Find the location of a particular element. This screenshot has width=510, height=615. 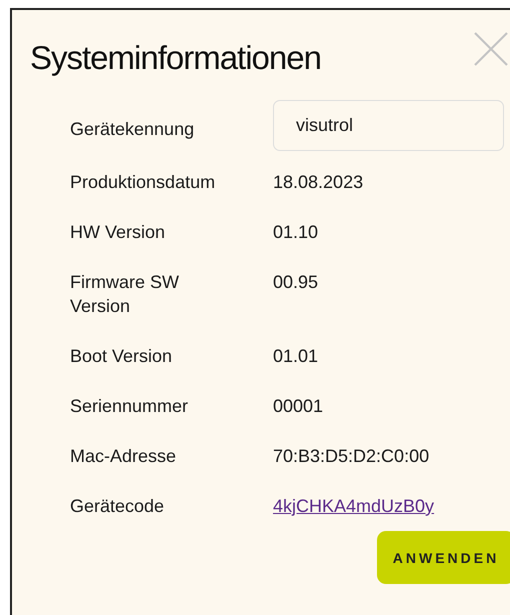

field-value: 00.95 is located at coordinates (295, 282).